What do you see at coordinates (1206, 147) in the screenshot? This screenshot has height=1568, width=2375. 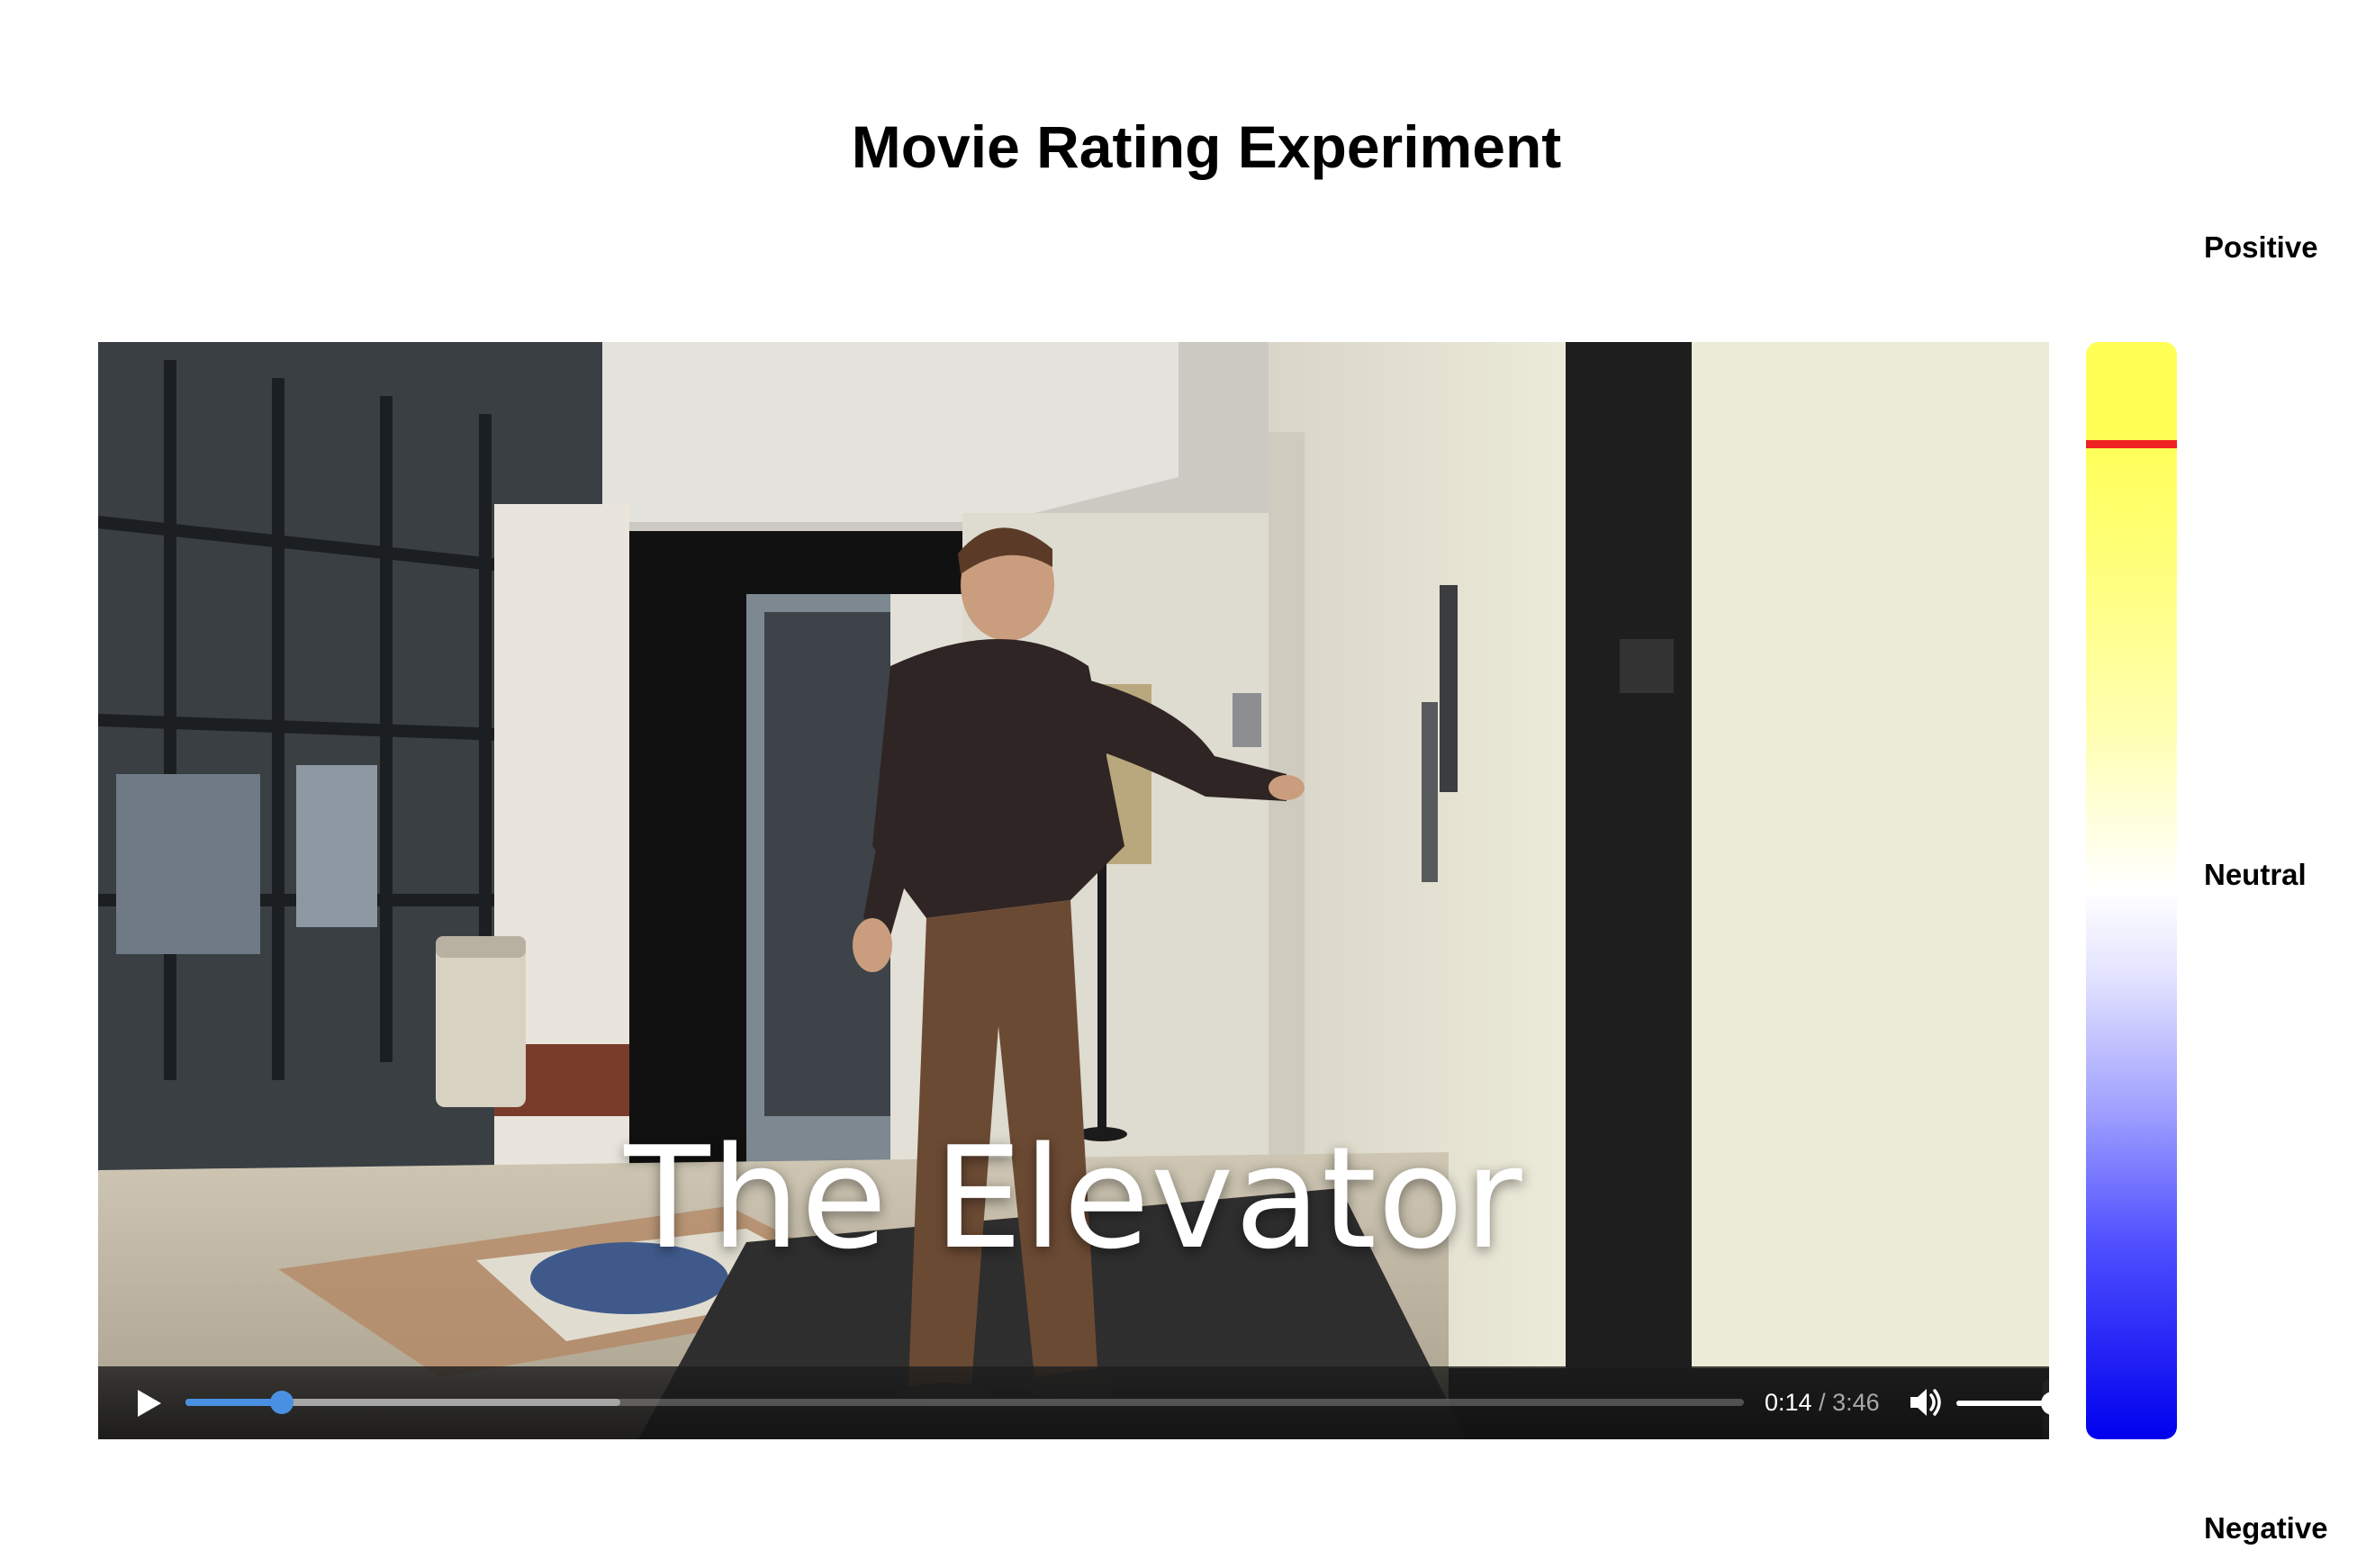 I see `page-title: Movie Rating Experiment` at bounding box center [1206, 147].